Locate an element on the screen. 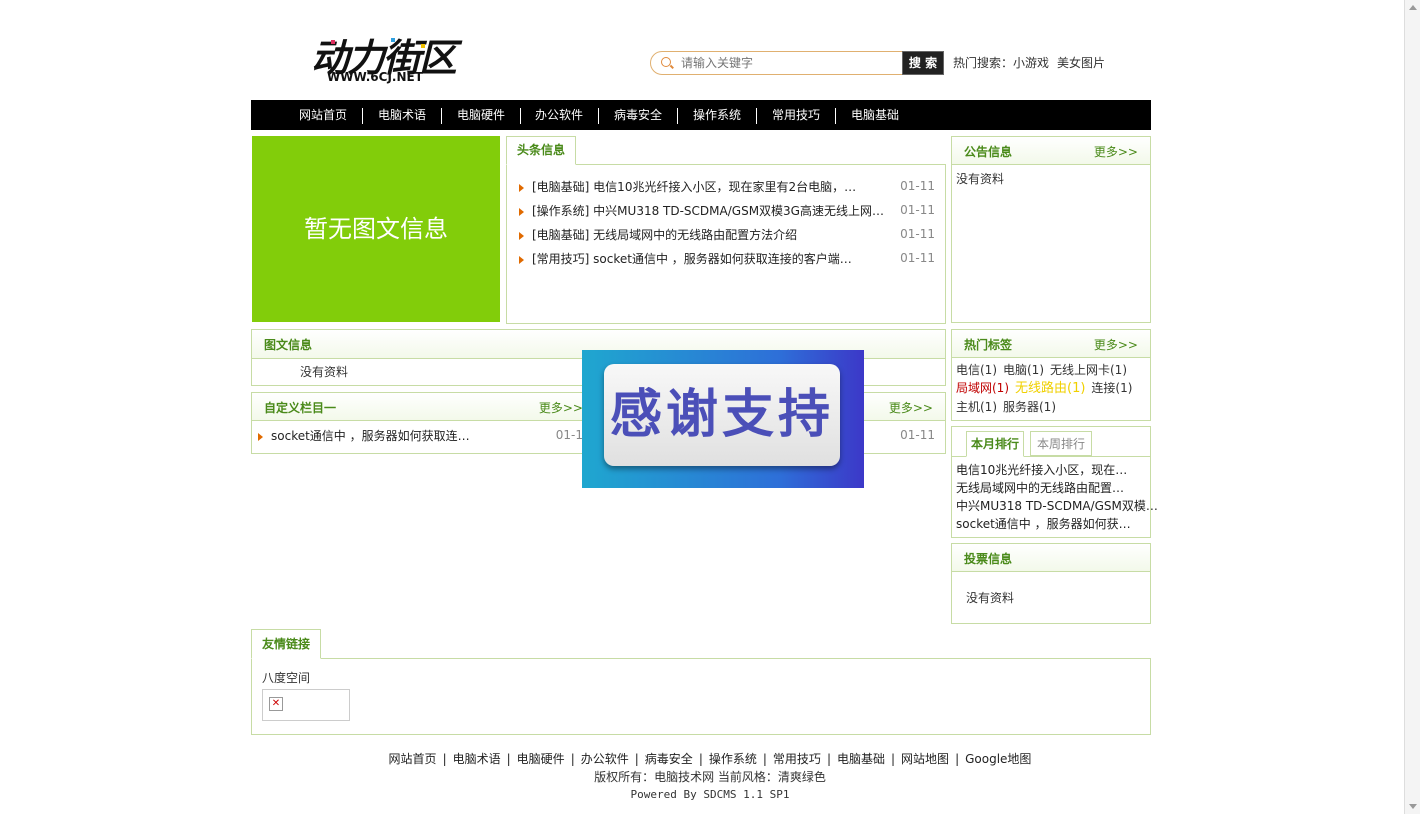 The width and height of the screenshot is (1420, 814). nav-item-terms: 电脑术语 is located at coordinates (402, 115).